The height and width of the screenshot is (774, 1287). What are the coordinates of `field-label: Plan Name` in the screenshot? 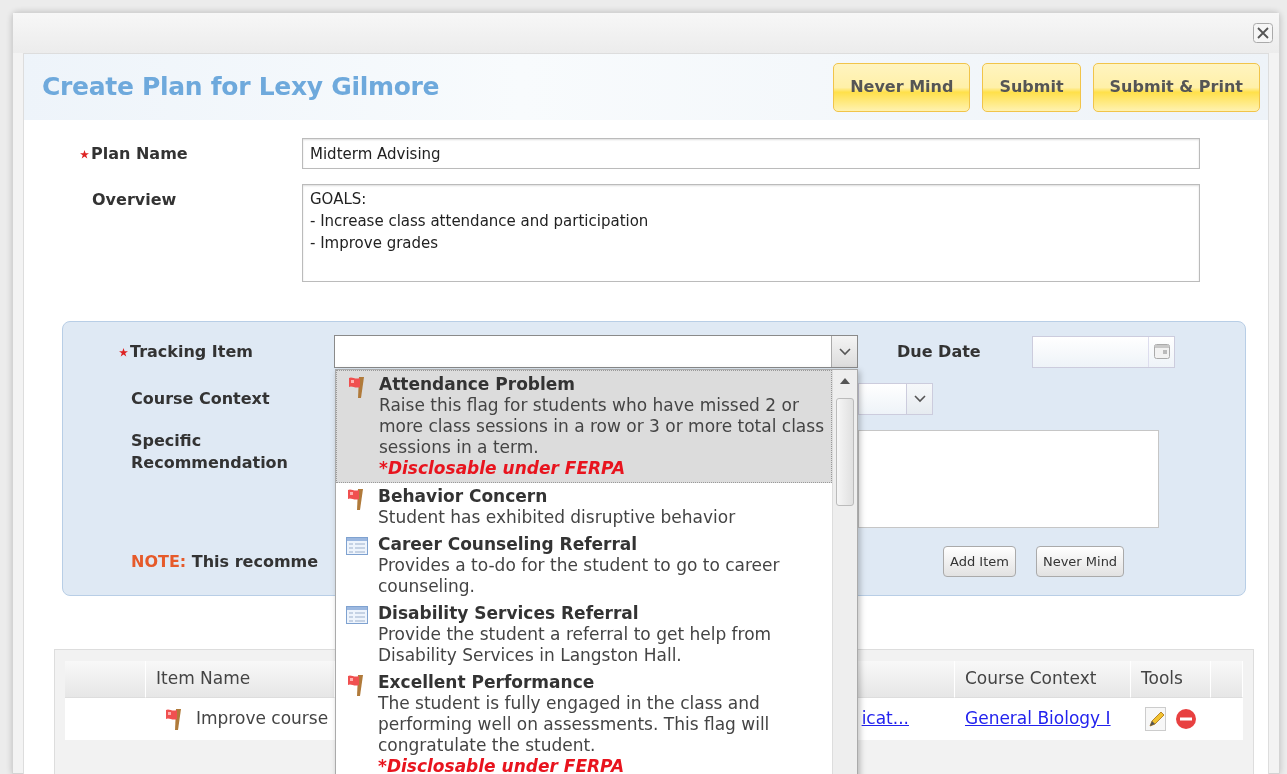 It's located at (139, 153).